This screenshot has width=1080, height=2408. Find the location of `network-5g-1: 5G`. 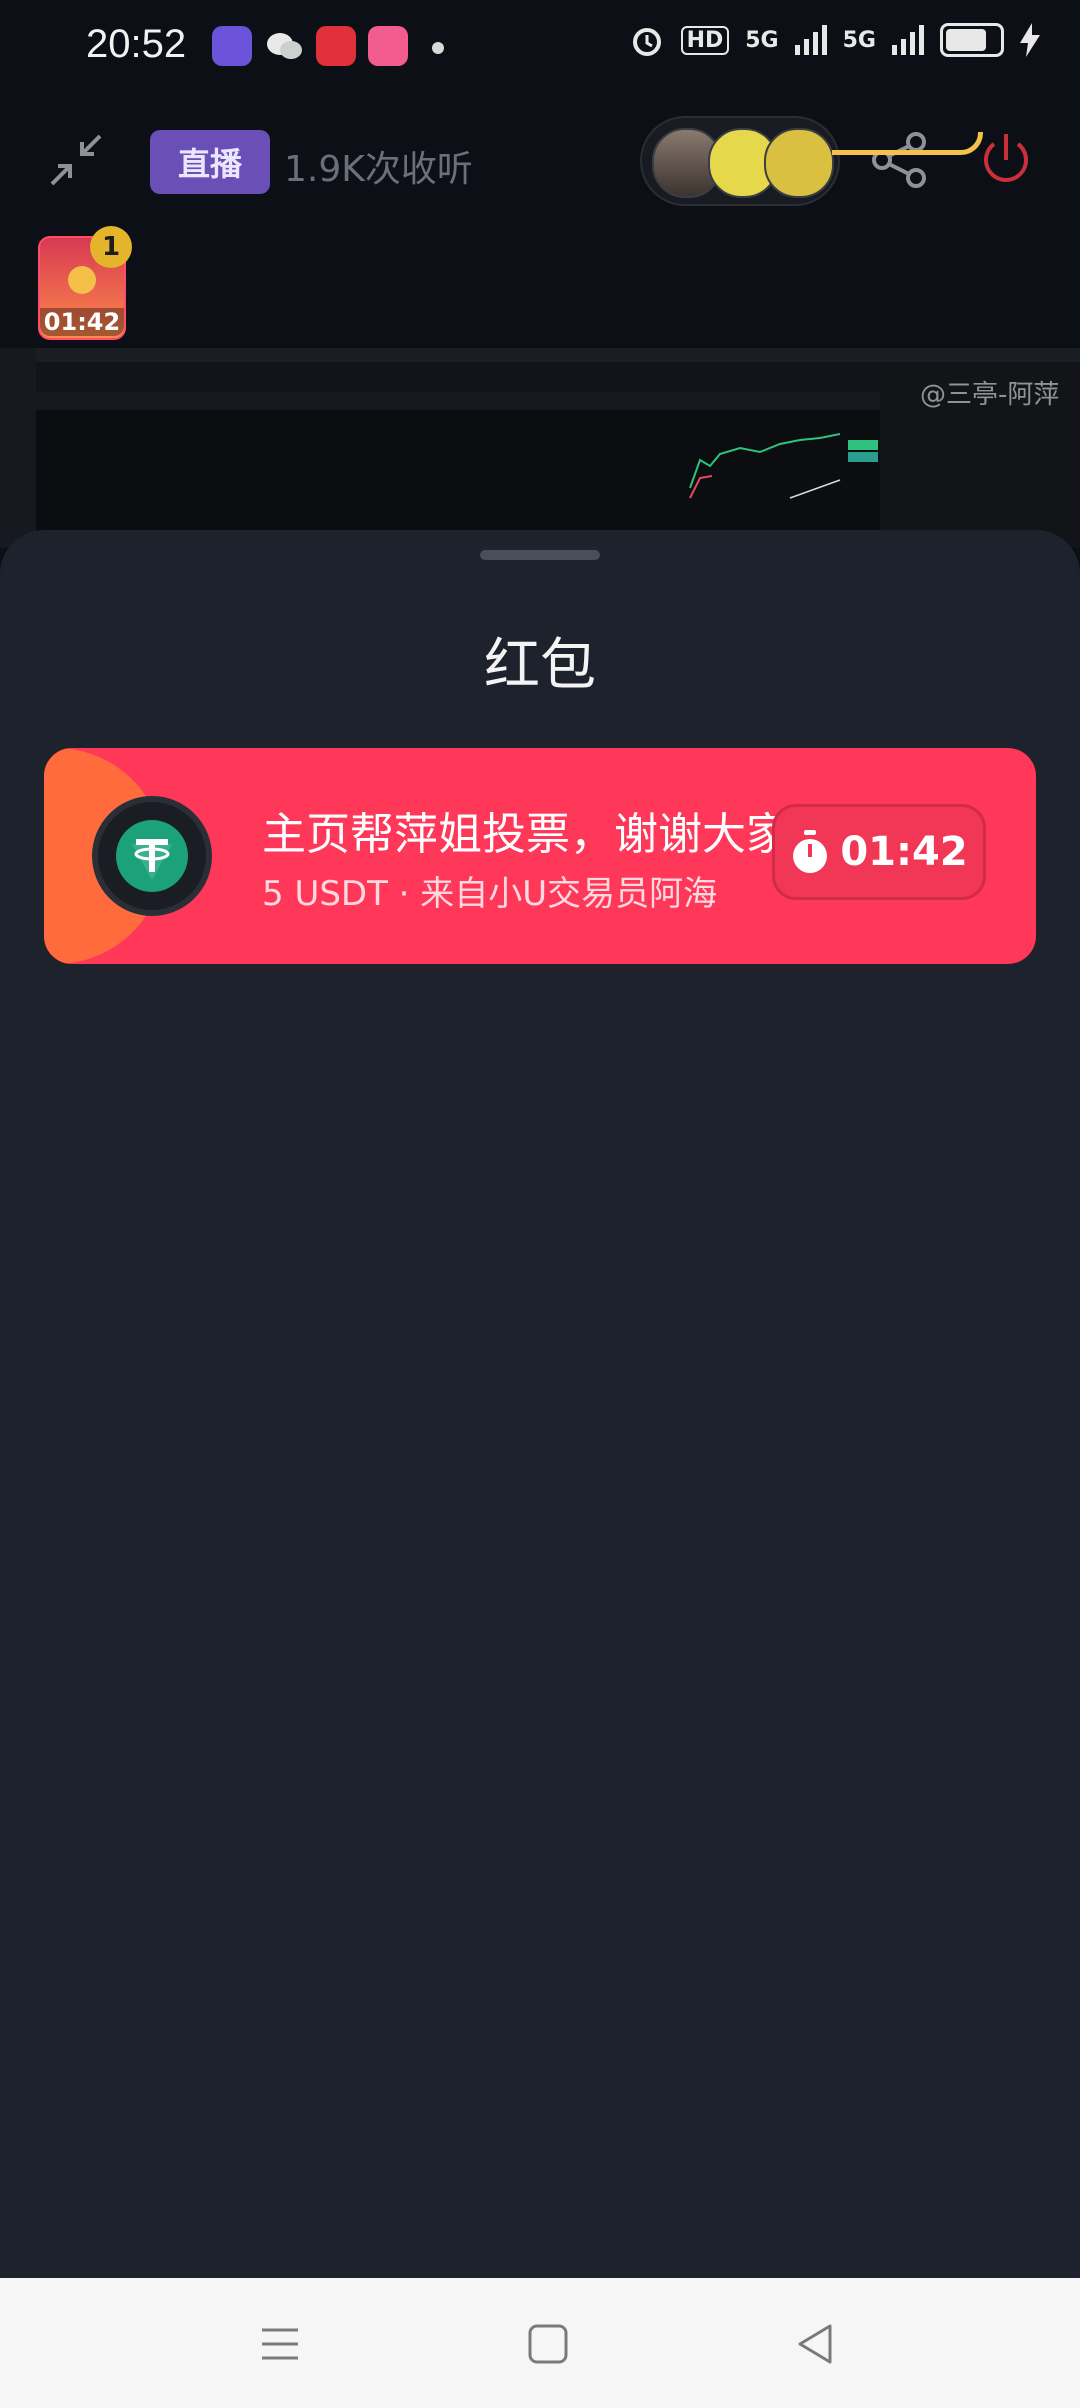

network-5g-1: 5G is located at coordinates (762, 40).